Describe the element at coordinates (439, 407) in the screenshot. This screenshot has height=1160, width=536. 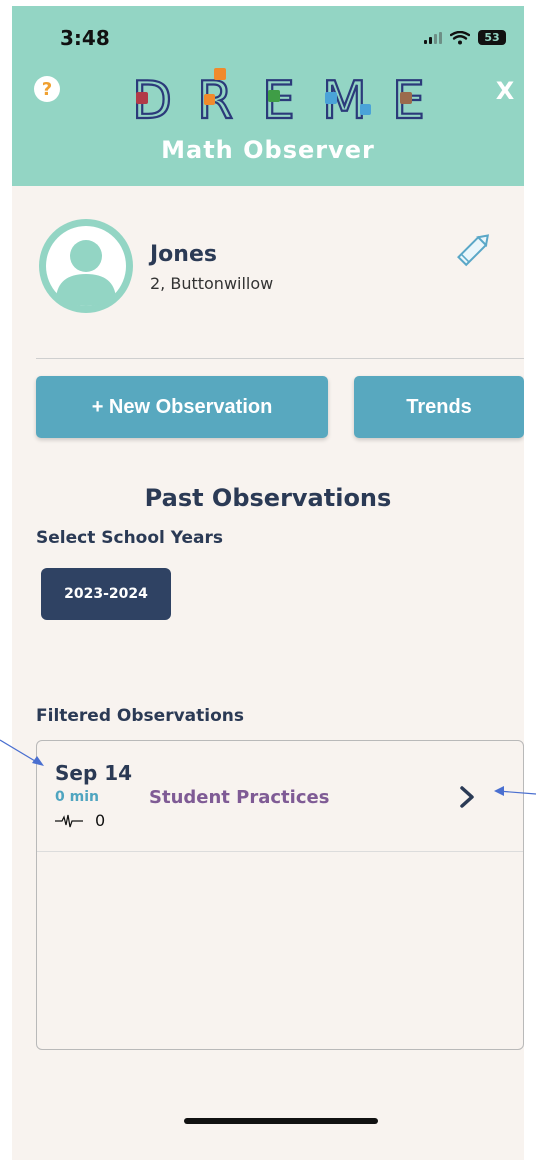
I see `trends-button: Trends` at that location.